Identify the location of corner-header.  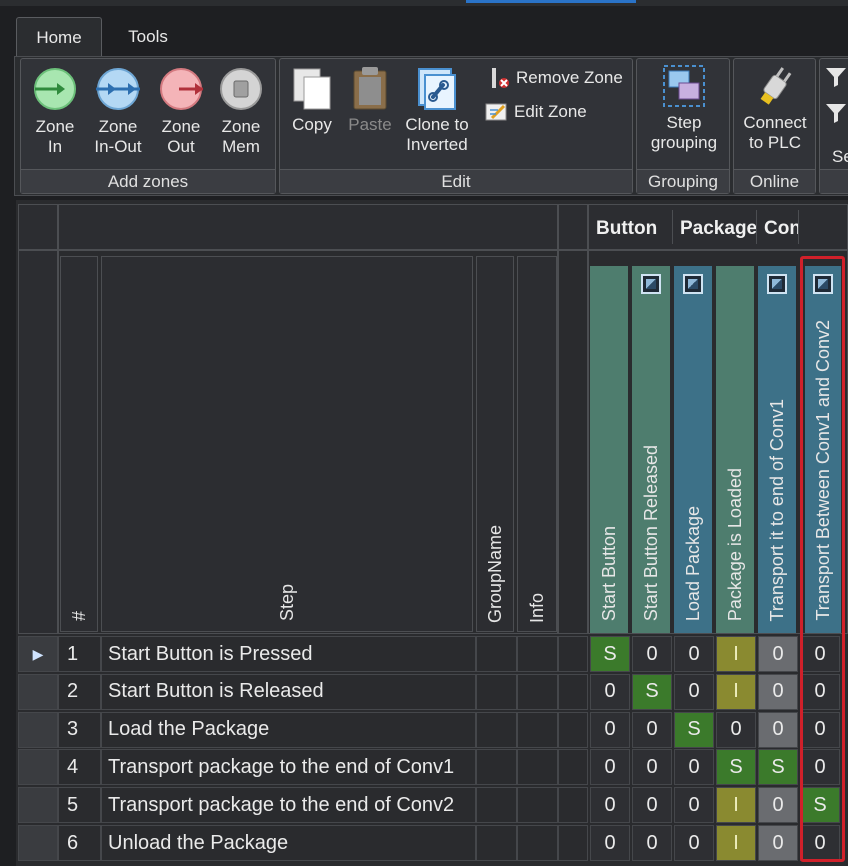
(38, 227).